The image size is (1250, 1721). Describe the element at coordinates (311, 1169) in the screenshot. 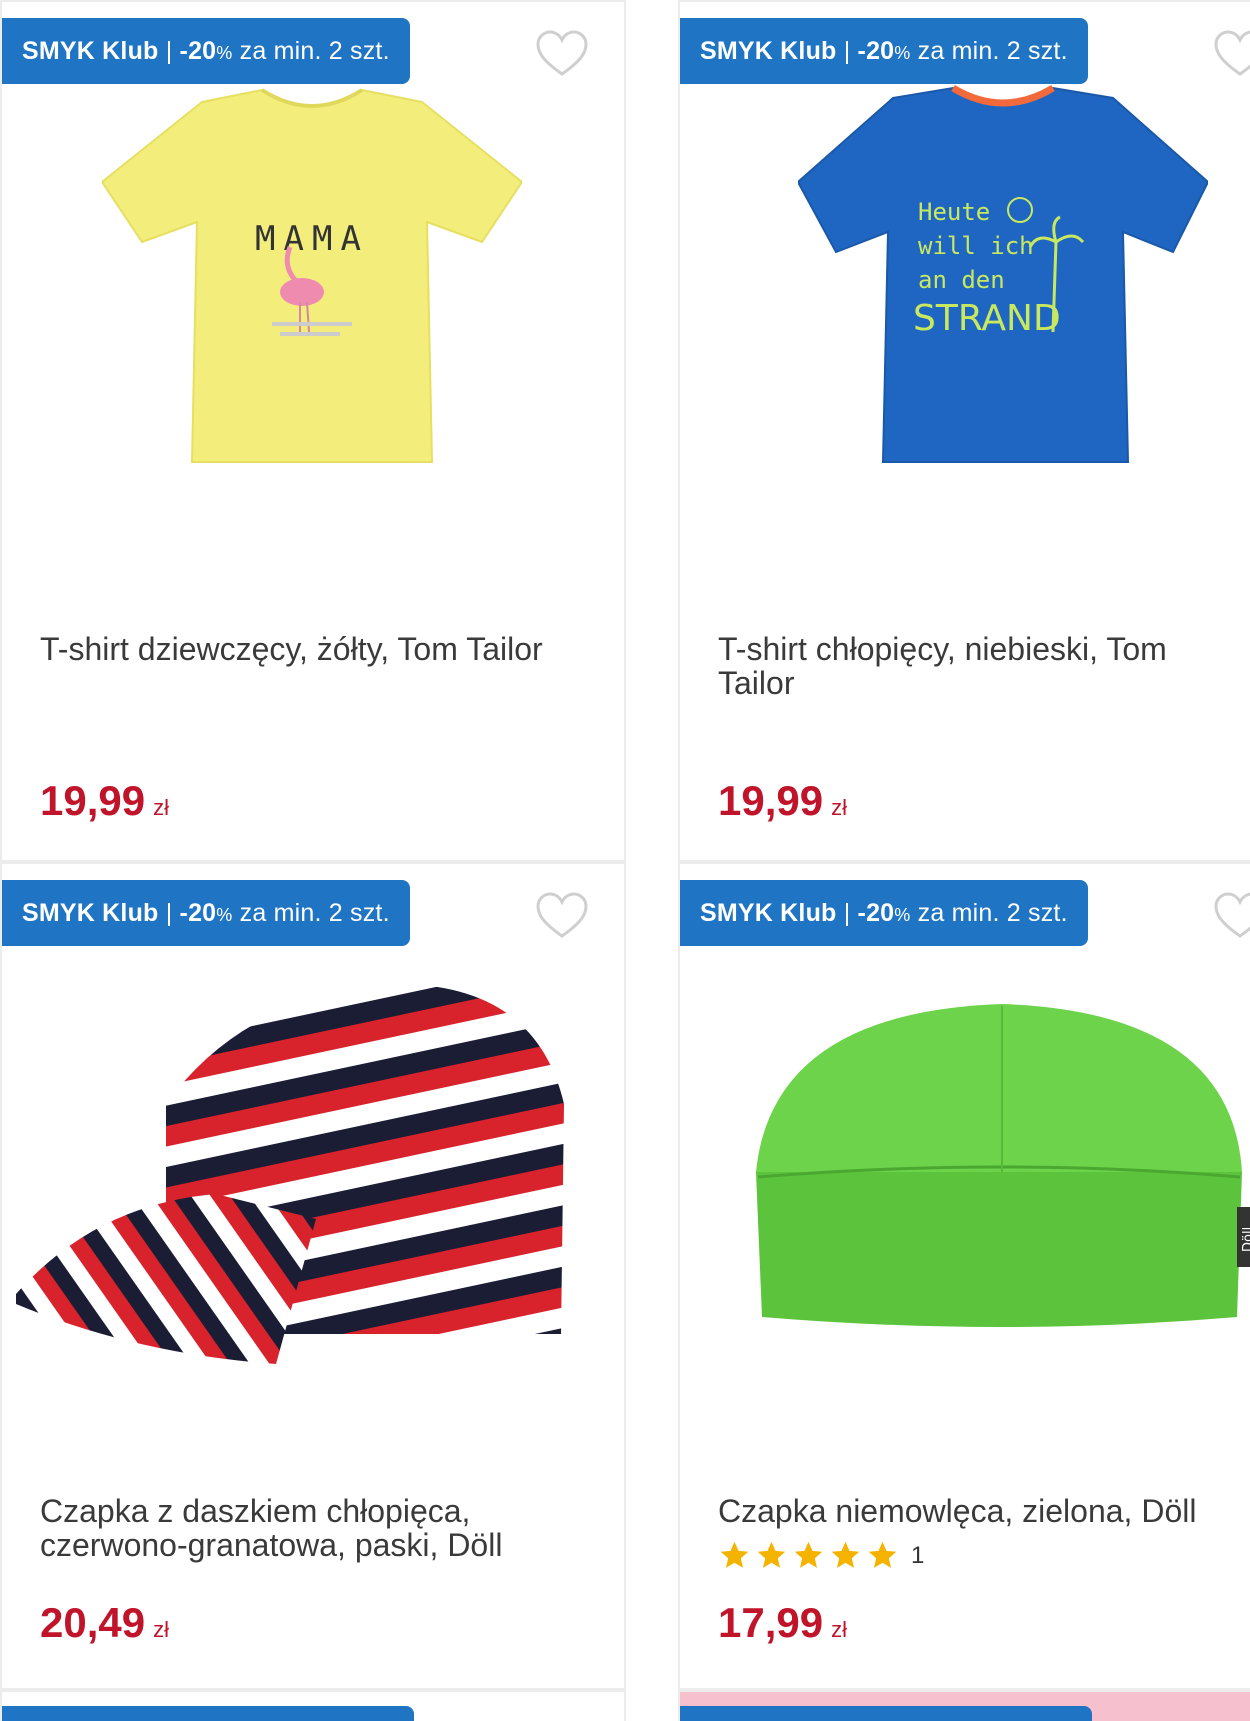

I see `product-image` at that location.